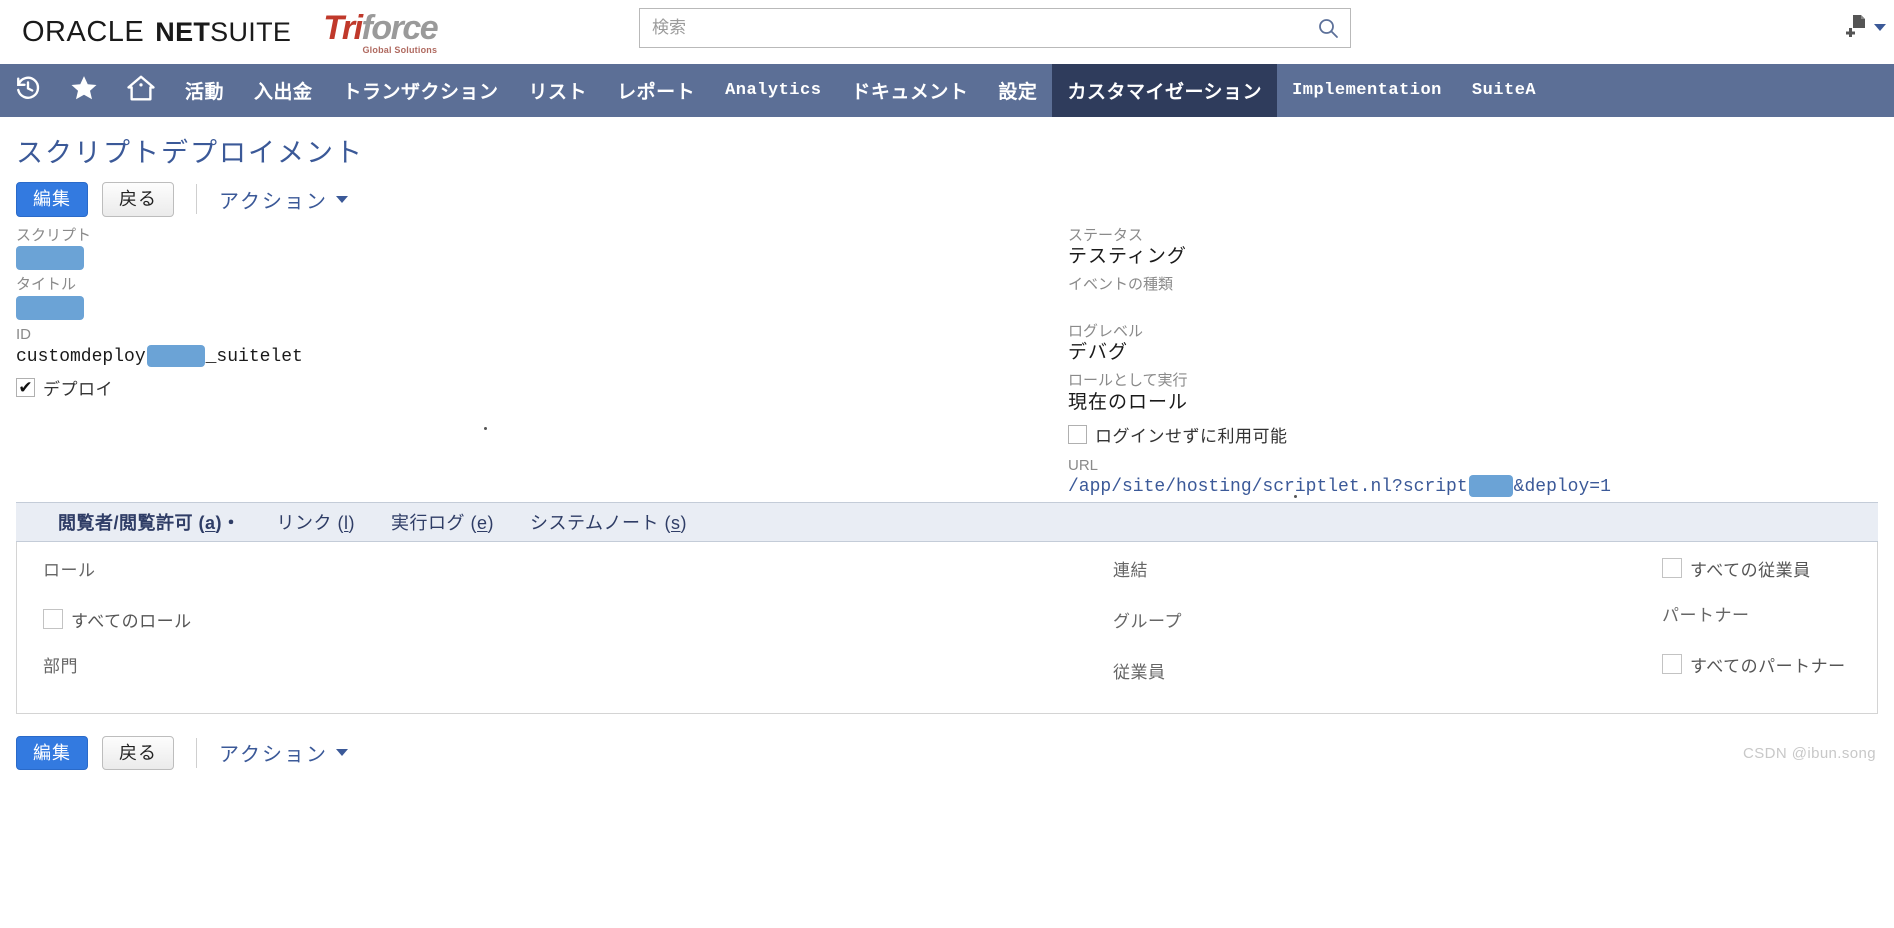 The image size is (1894, 928). I want to click on tab-links-accel: l, so click(346, 522).